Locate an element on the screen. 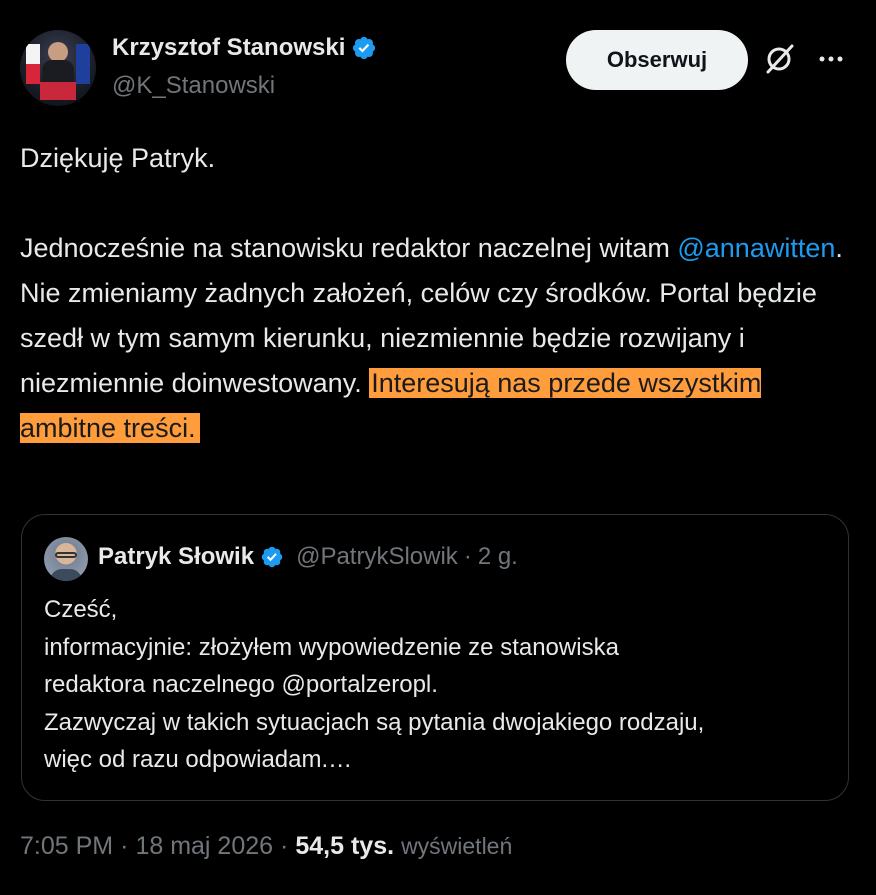 The width and height of the screenshot is (876, 895). author-avatar is located at coordinates (58, 68).